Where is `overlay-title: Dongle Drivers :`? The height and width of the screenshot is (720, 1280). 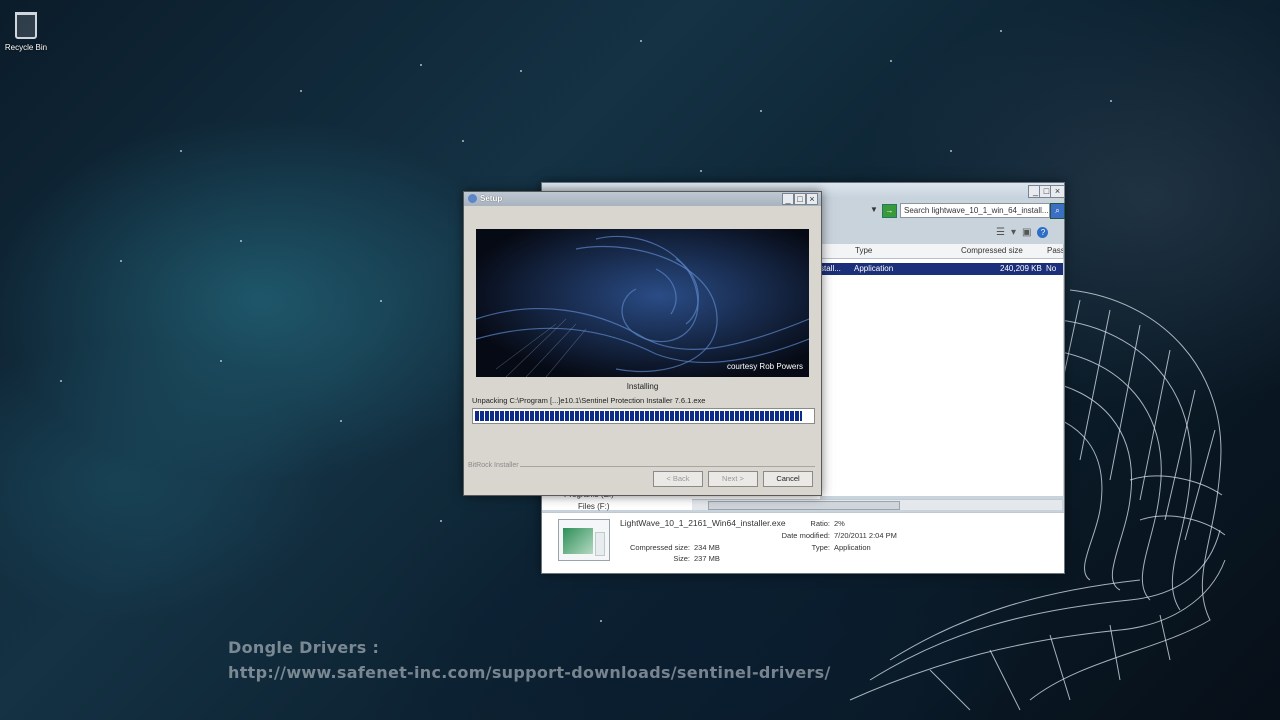 overlay-title: Dongle Drivers : is located at coordinates (304, 647).